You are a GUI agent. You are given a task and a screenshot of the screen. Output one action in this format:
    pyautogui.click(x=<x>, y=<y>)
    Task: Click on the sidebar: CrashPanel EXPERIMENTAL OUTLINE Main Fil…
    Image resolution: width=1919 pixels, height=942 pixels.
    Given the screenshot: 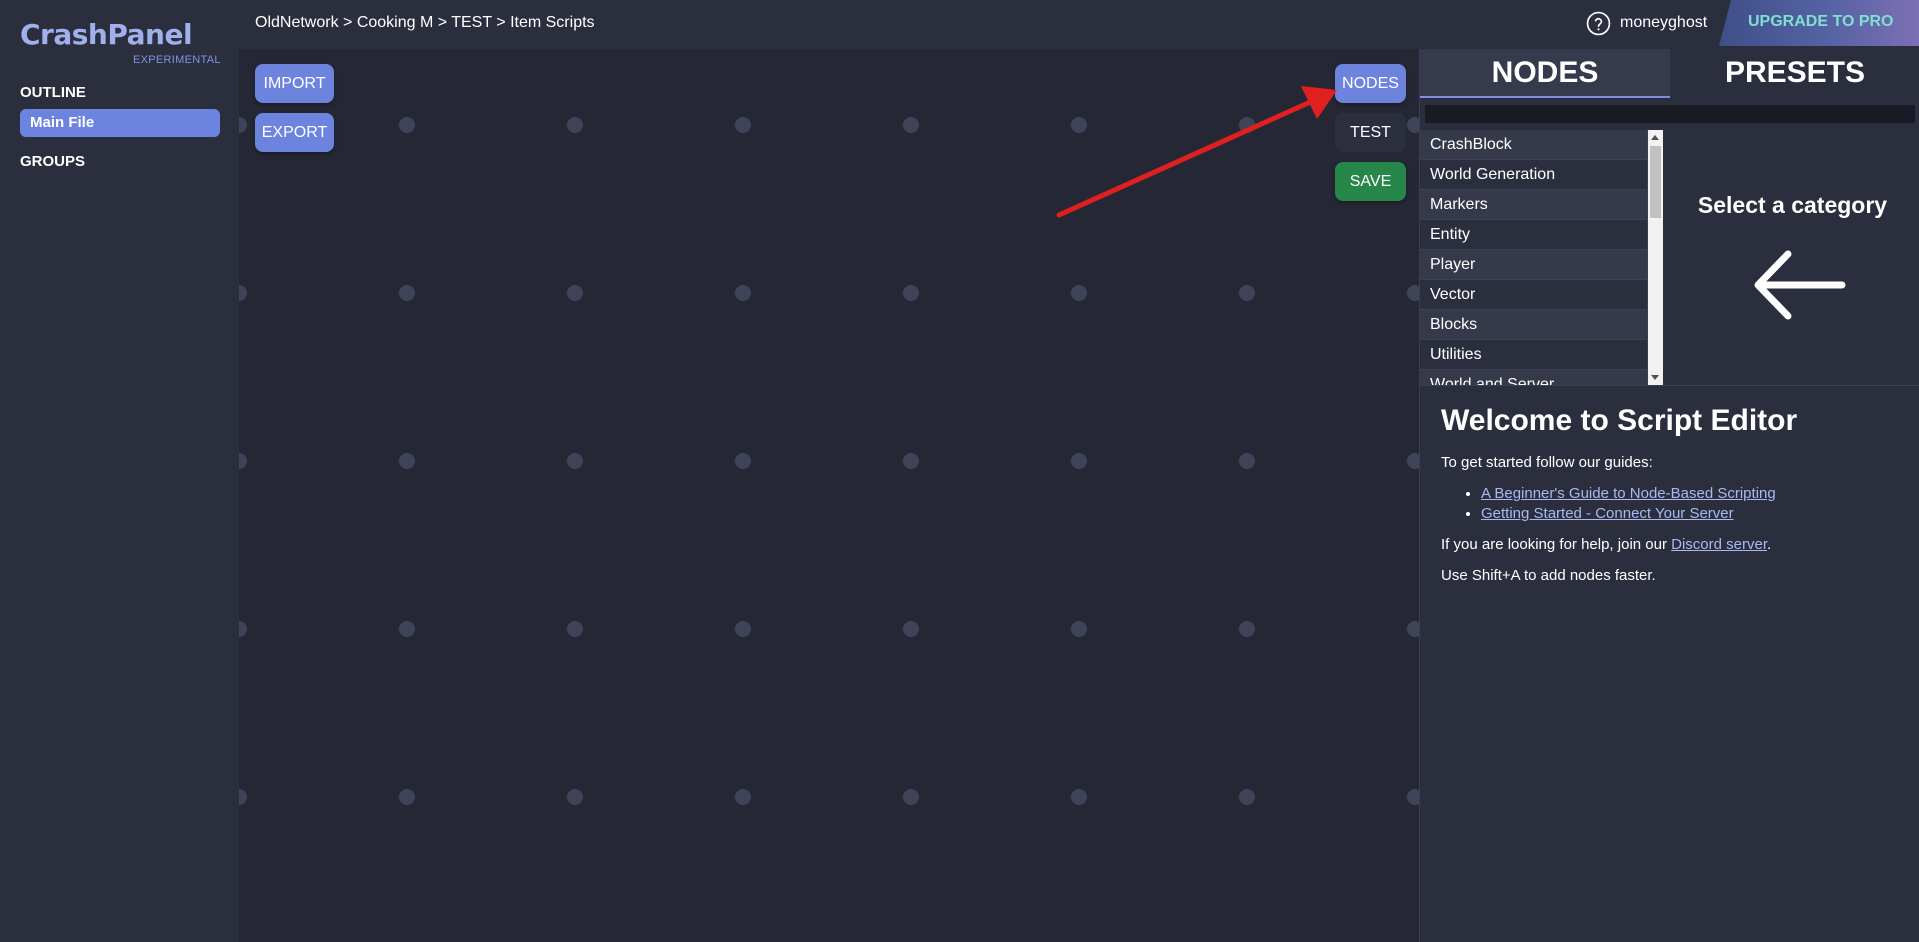 What is the action you would take?
    pyautogui.click(x=119, y=471)
    